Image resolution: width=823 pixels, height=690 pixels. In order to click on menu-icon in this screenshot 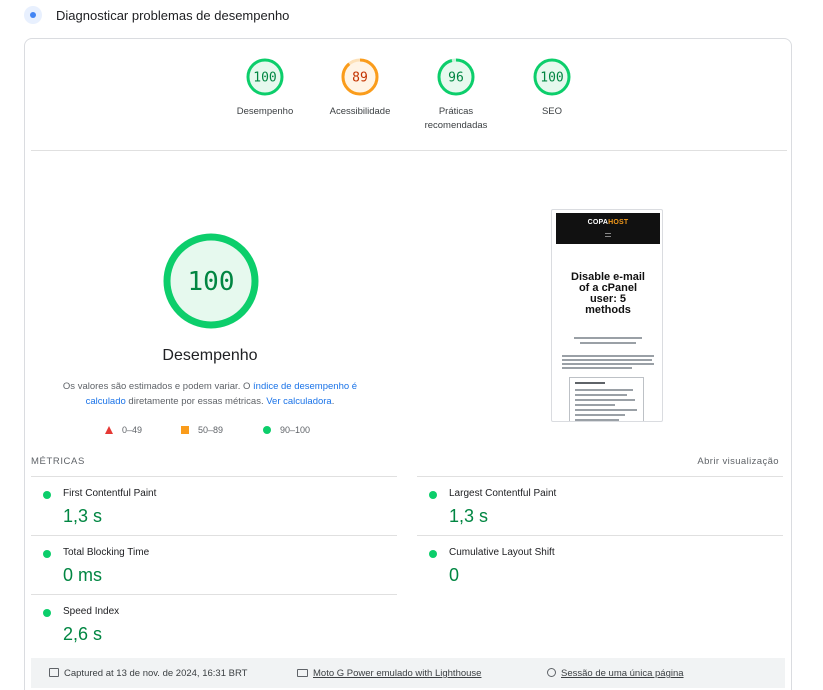, I will do `click(608, 235)`.